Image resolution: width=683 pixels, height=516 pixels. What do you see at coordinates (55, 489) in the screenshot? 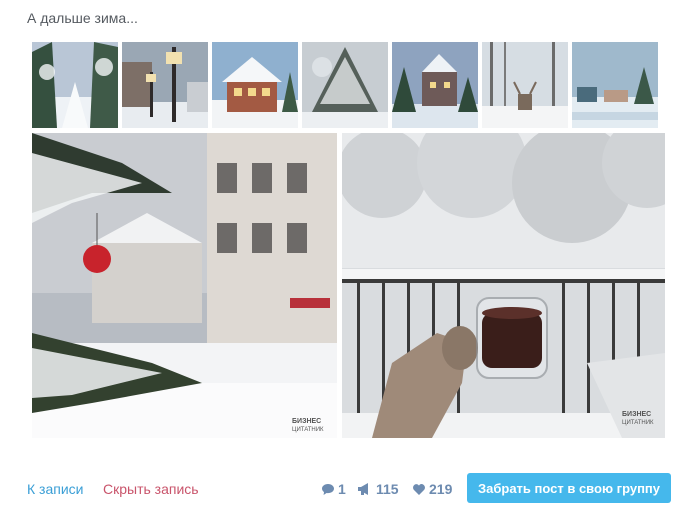
I see `to-post-link: К записи` at bounding box center [55, 489].